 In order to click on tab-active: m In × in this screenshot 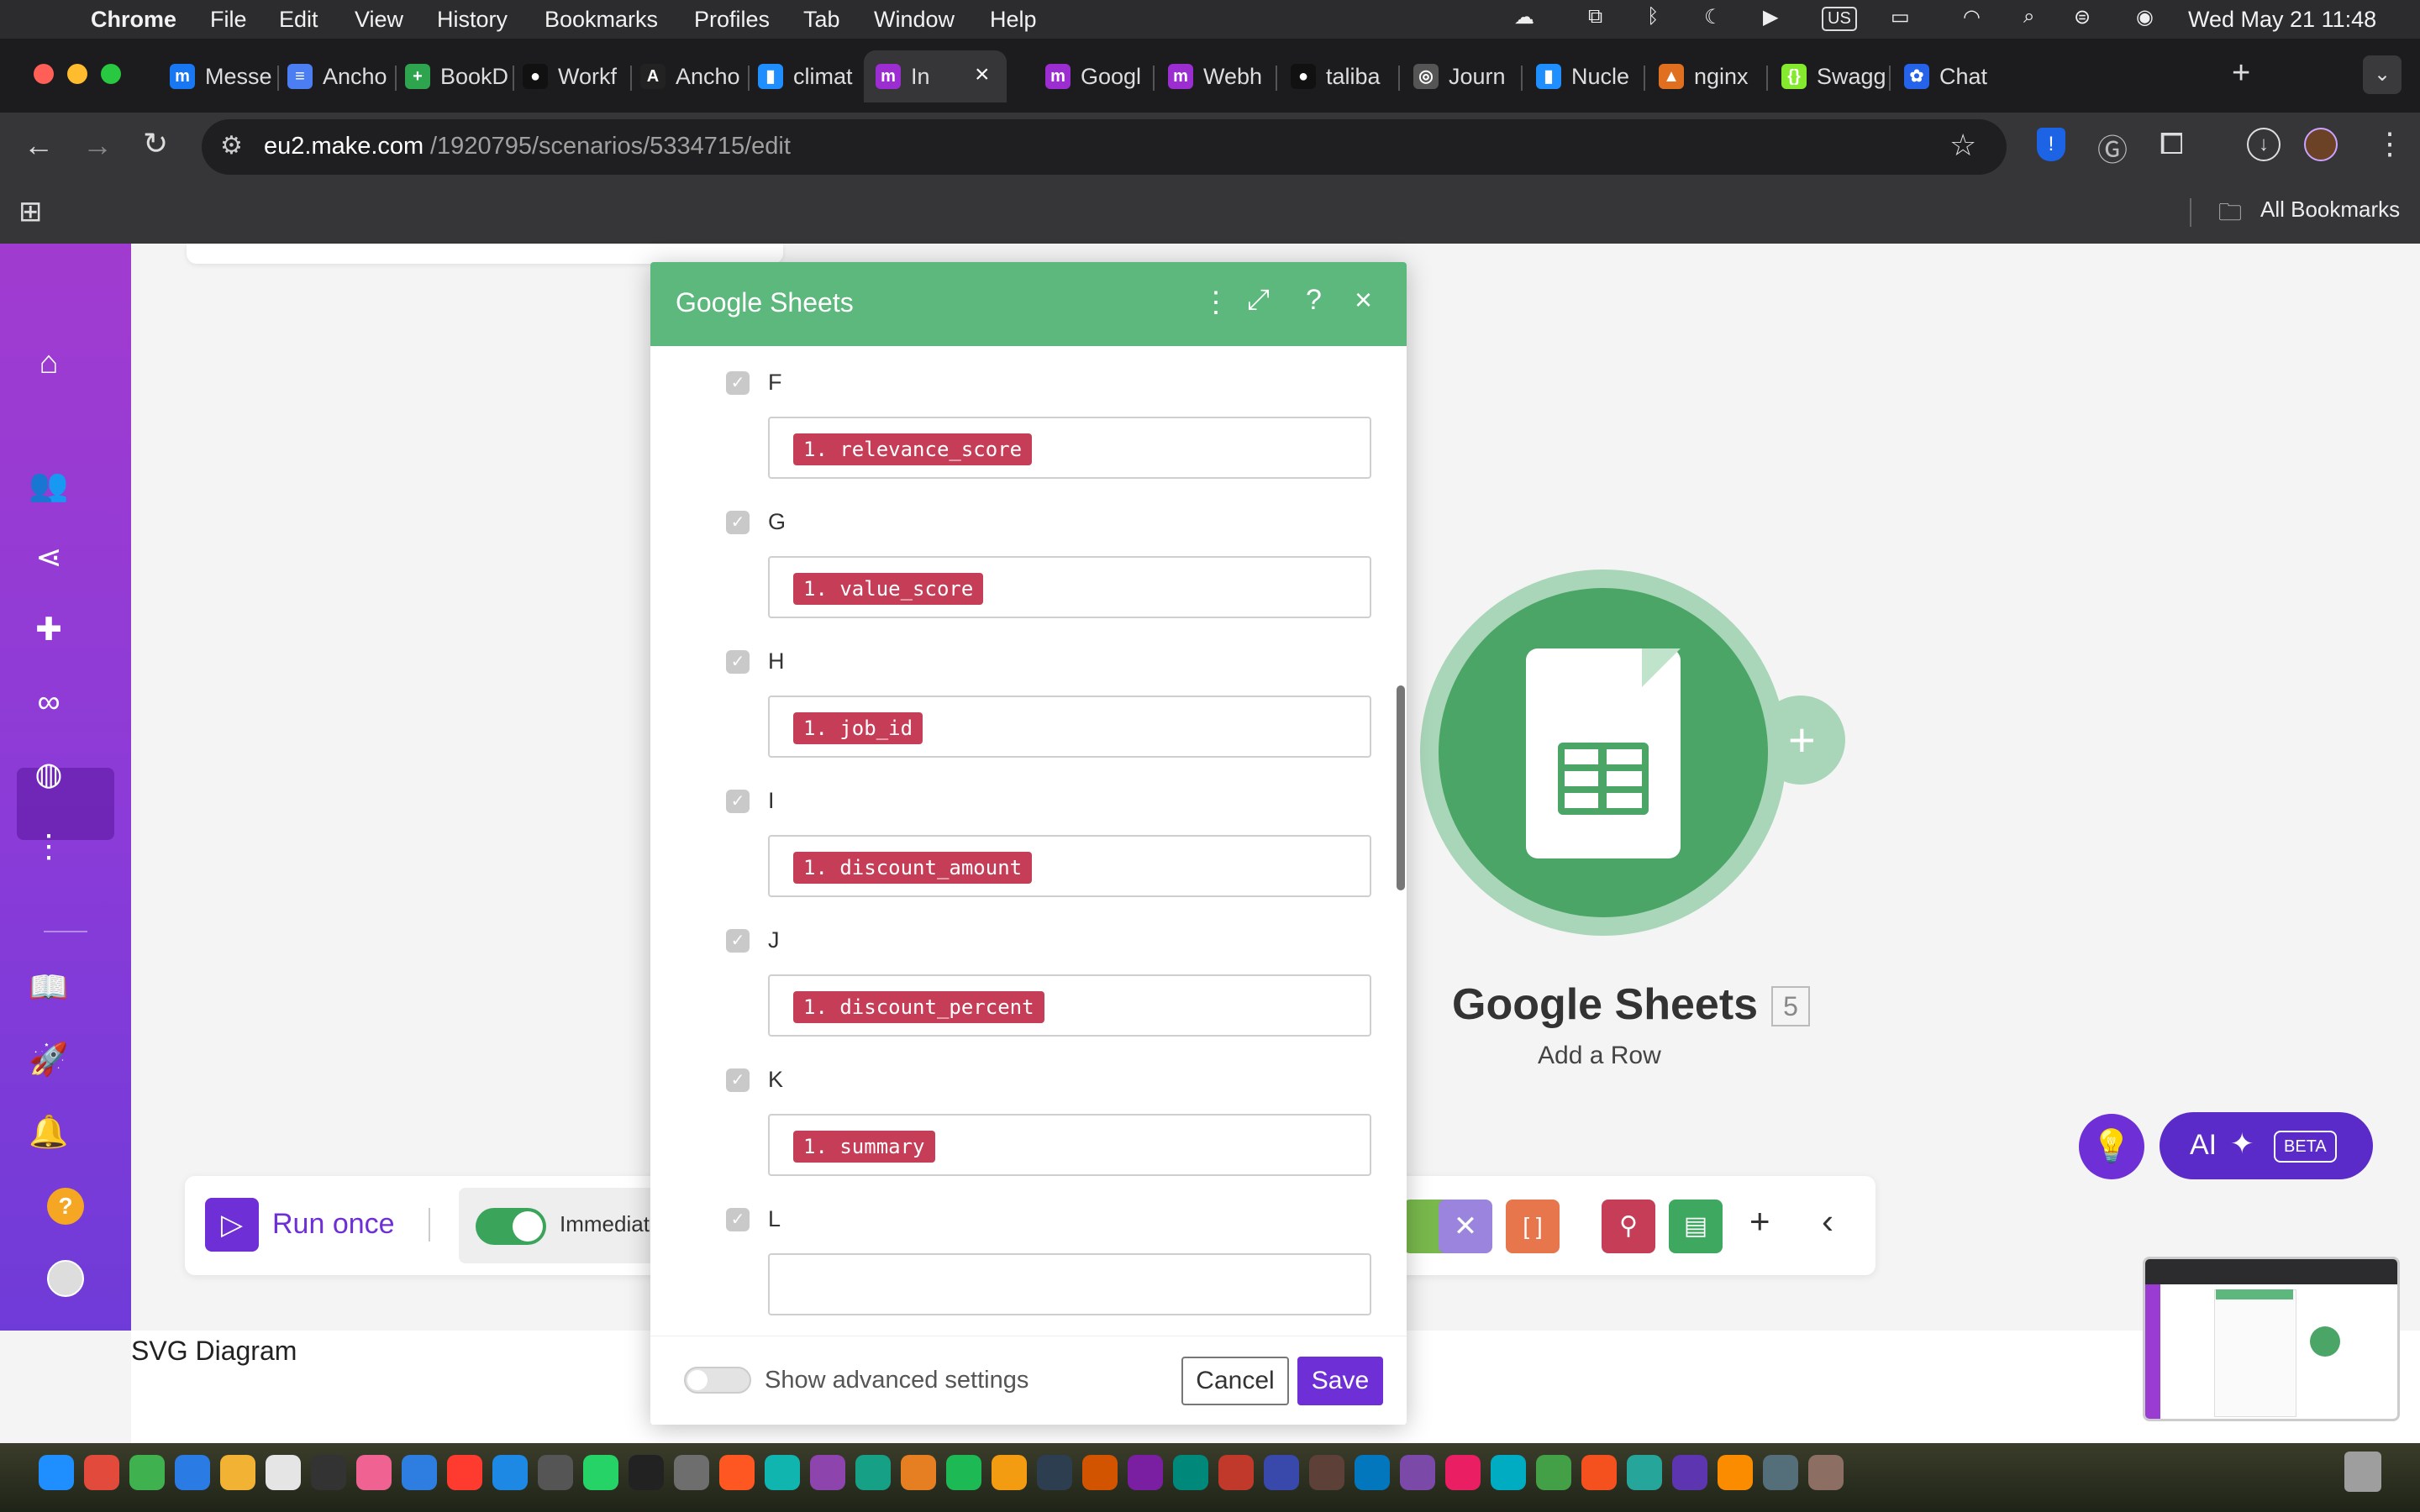, I will do `click(935, 76)`.